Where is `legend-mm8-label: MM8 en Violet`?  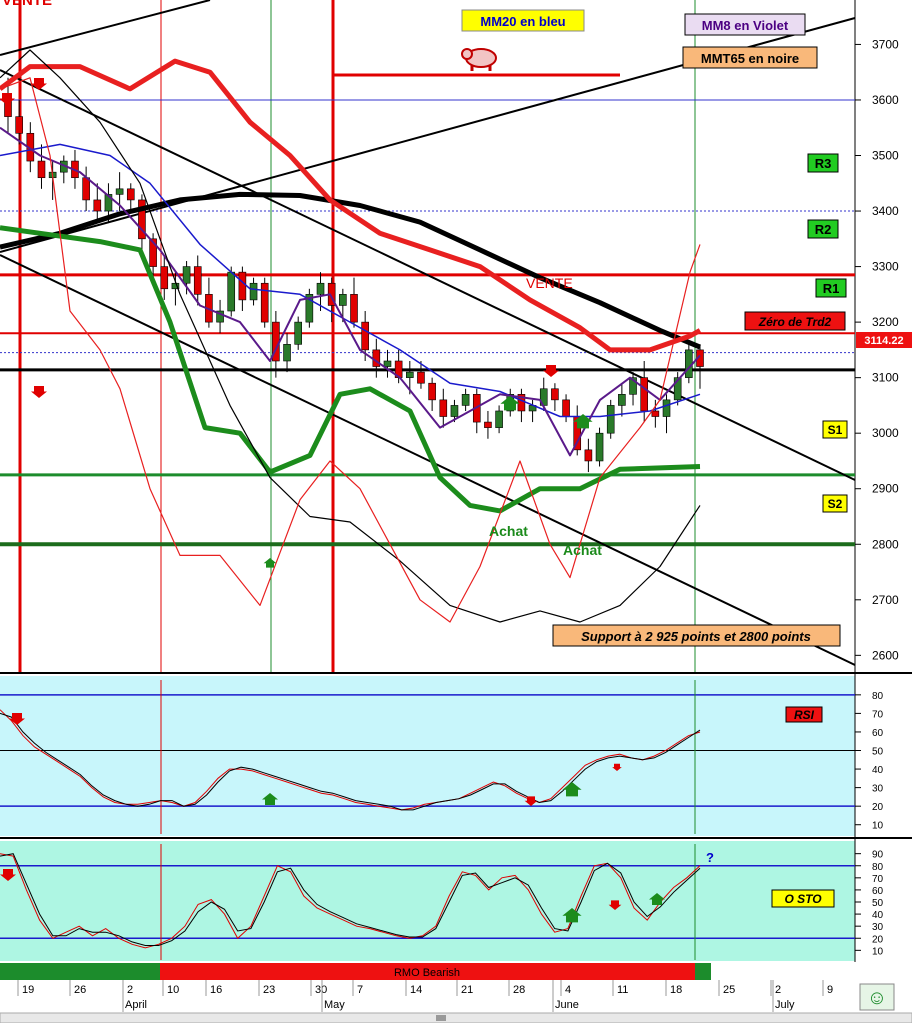 legend-mm8-label: MM8 en Violet is located at coordinates (745, 25).